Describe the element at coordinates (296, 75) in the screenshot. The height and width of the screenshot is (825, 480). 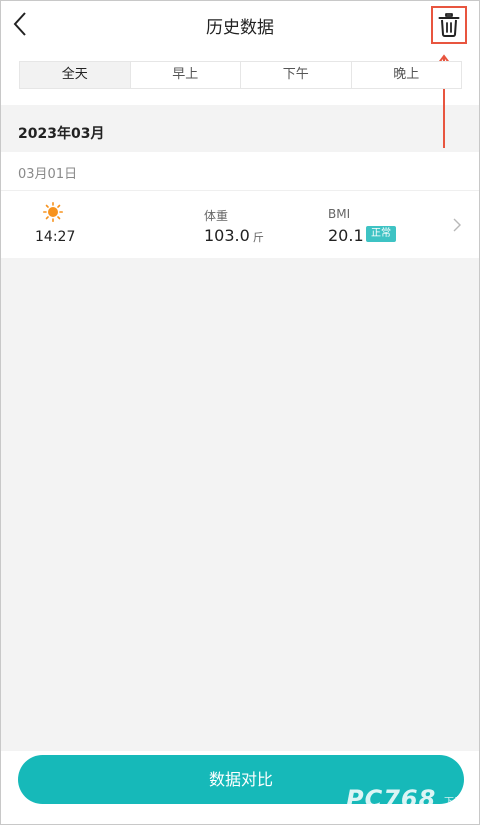
I see `tab-afternoon: 下午` at that location.